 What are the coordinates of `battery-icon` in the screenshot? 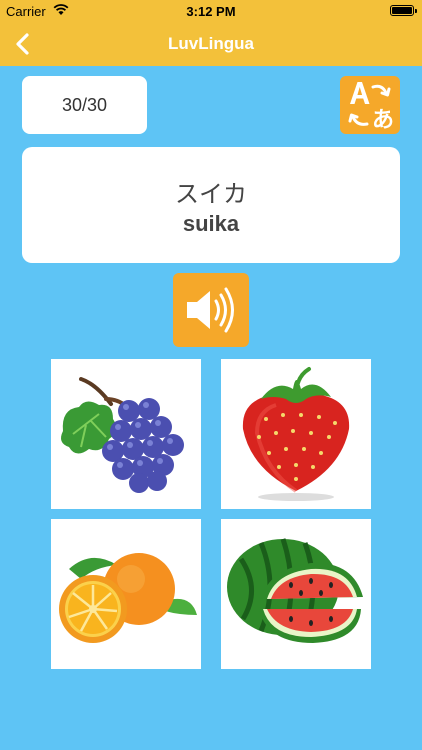 It's located at (403, 10).